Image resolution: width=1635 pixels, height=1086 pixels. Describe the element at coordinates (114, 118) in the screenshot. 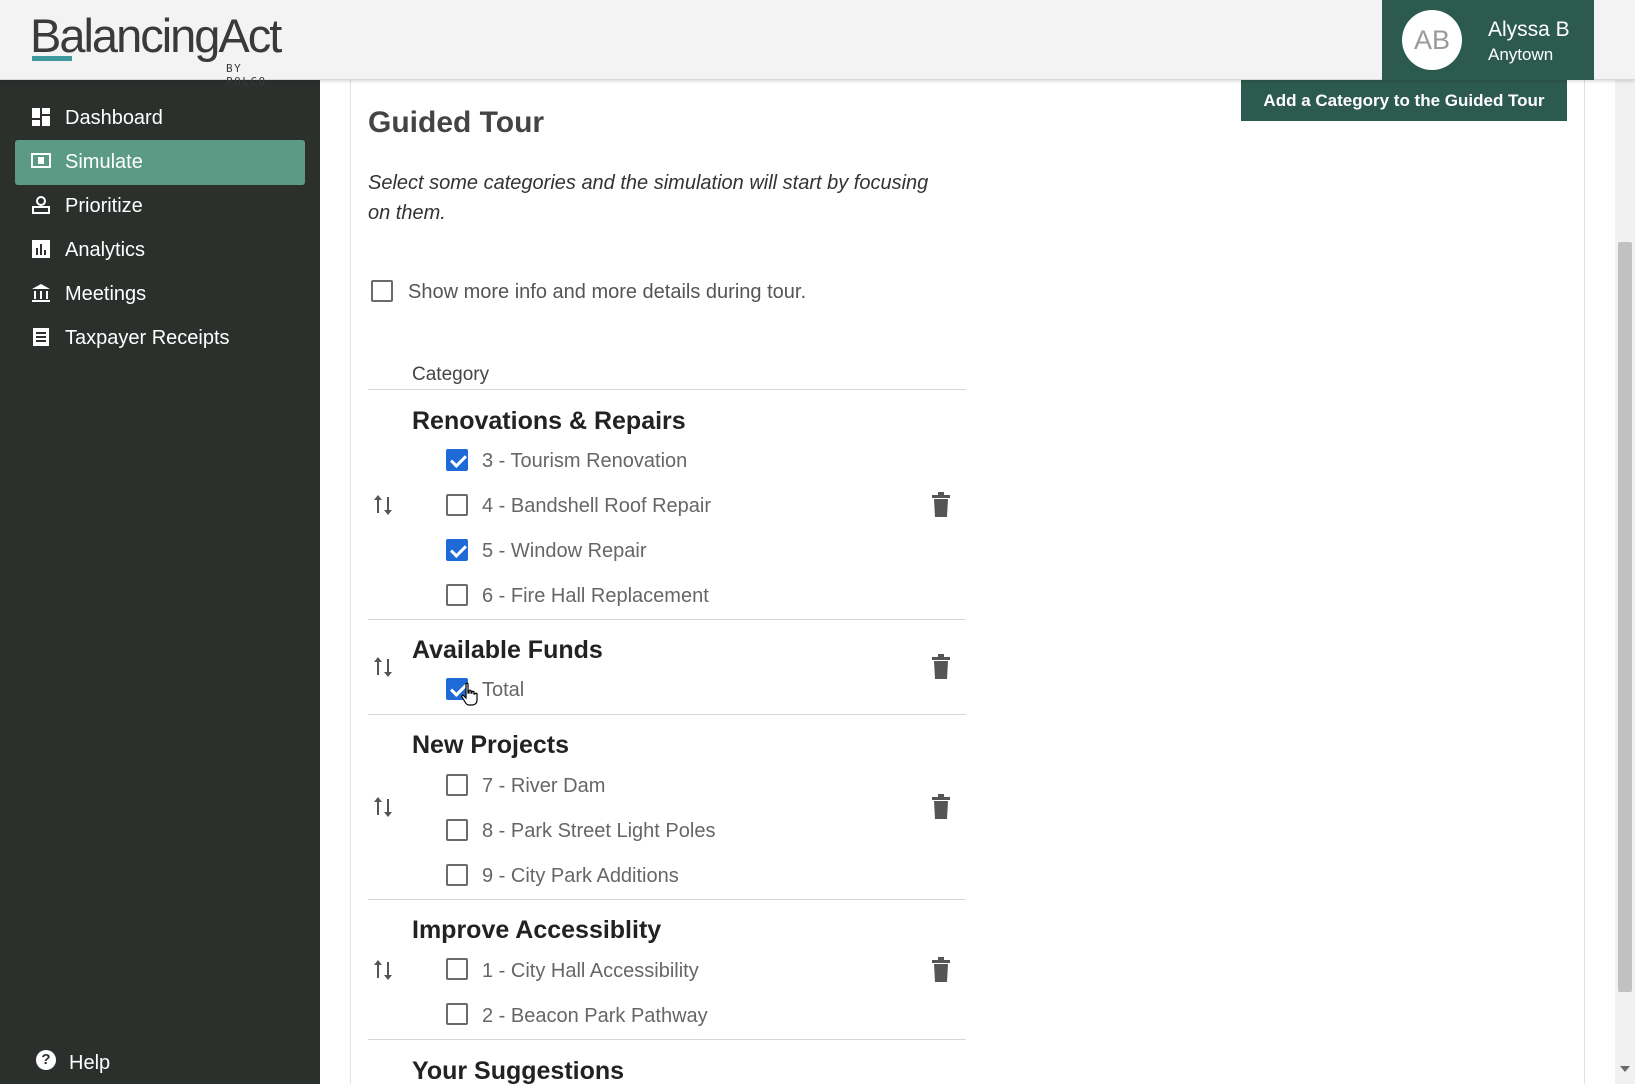

I see `sidebar-item-label: Dashboard` at that location.